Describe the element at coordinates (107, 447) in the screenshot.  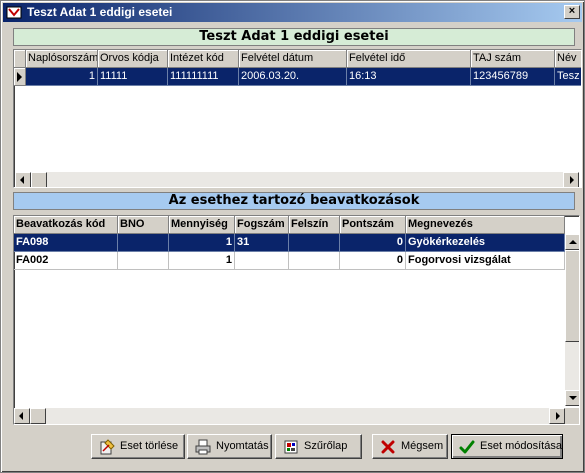
I see `delete-case-icon` at that location.